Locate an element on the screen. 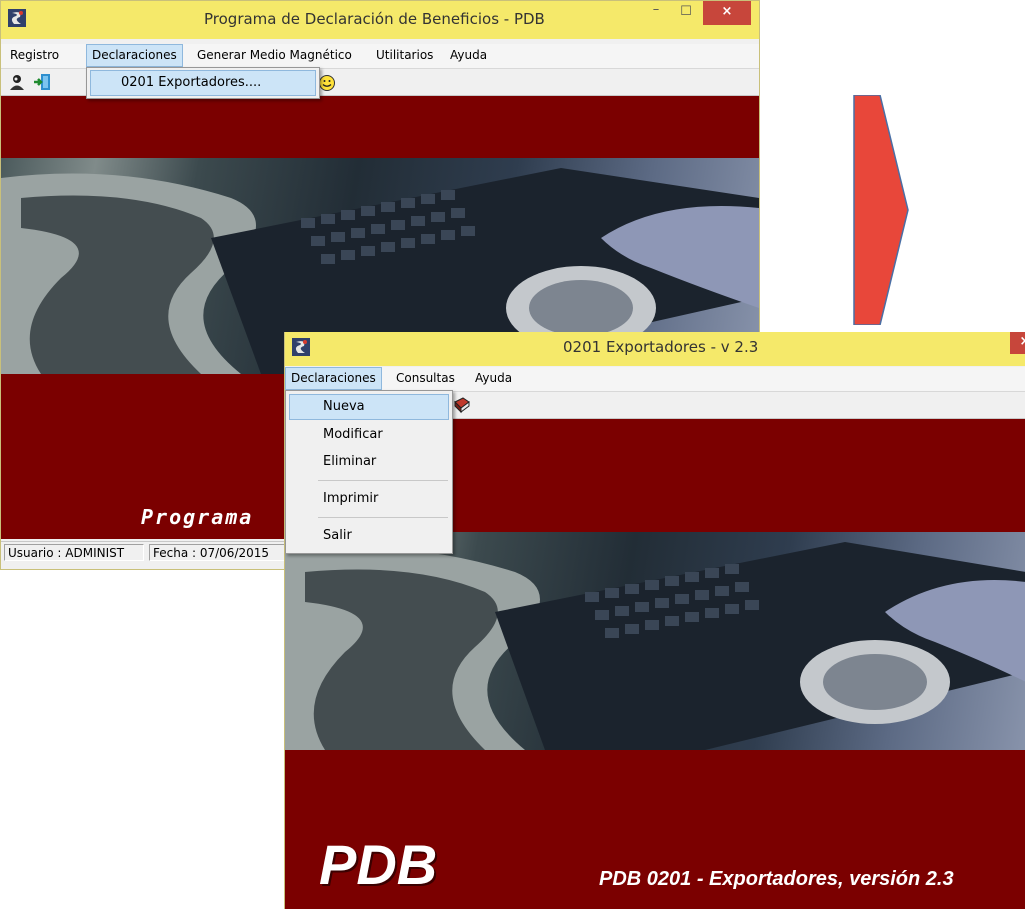  book-icon is located at coordinates (462, 405).